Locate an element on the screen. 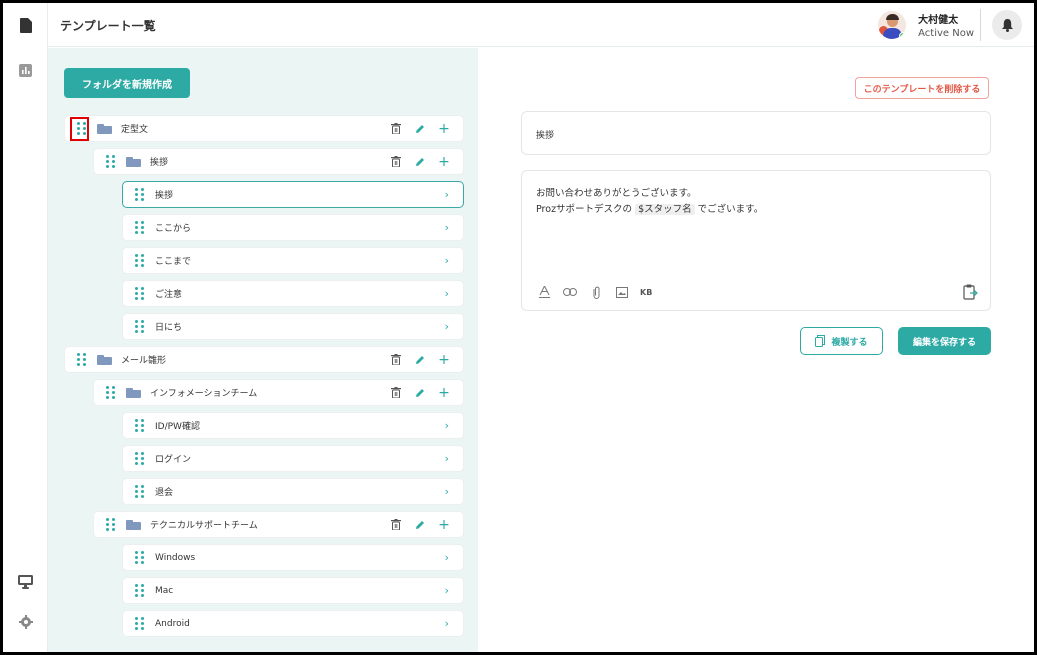 The height and width of the screenshot is (655, 1037). user-status: Active Now is located at coordinates (946, 33).